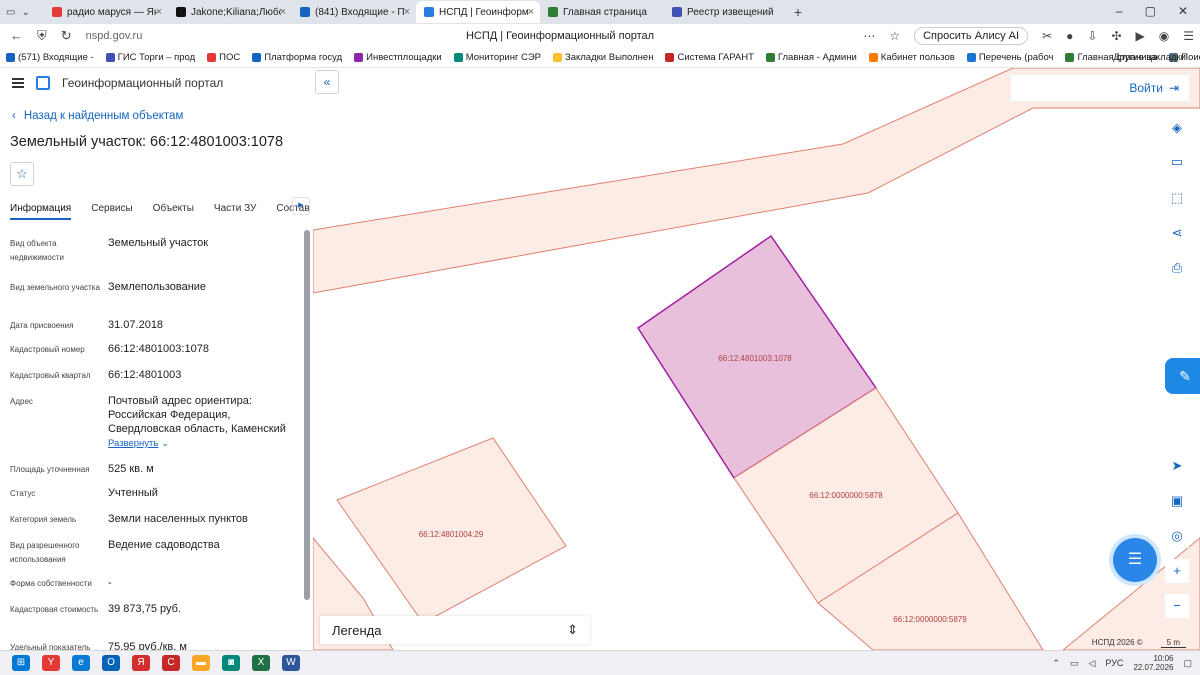 This screenshot has width=1200, height=675. Describe the element at coordinates (1153, 663) in the screenshot. I see `clock: 10:06 22.07.2026` at that location.